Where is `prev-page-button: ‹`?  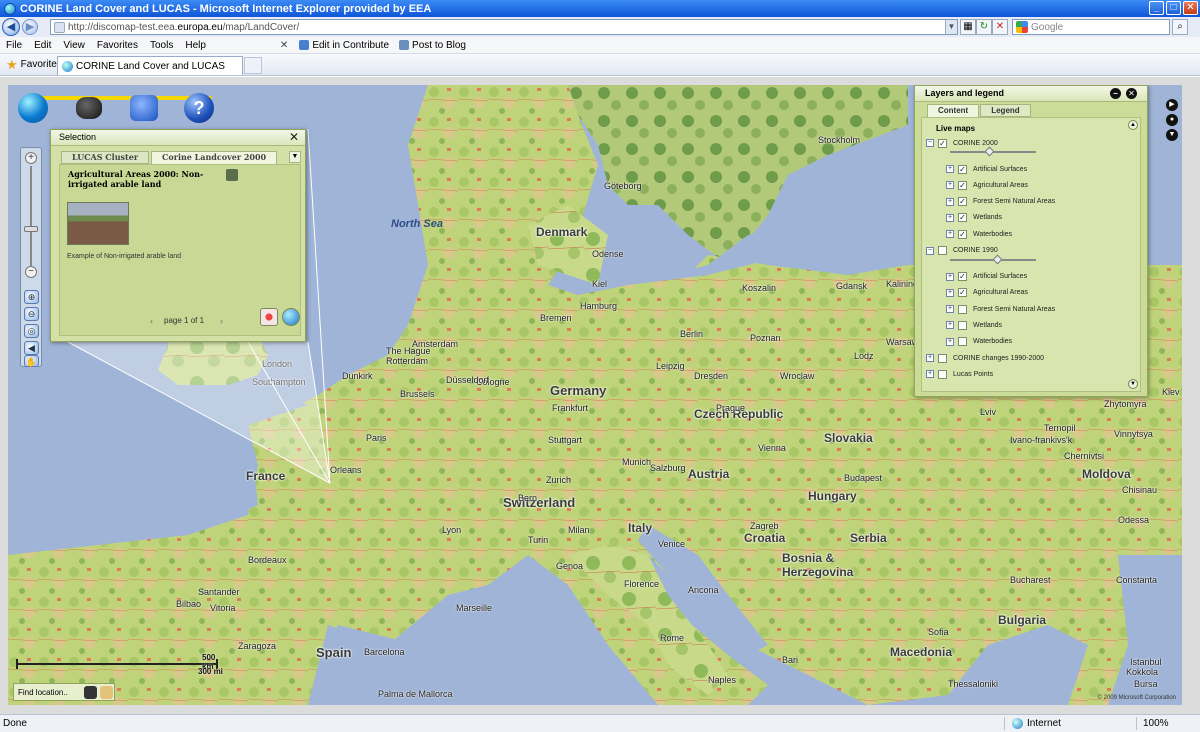 prev-page-button: ‹ is located at coordinates (151, 321).